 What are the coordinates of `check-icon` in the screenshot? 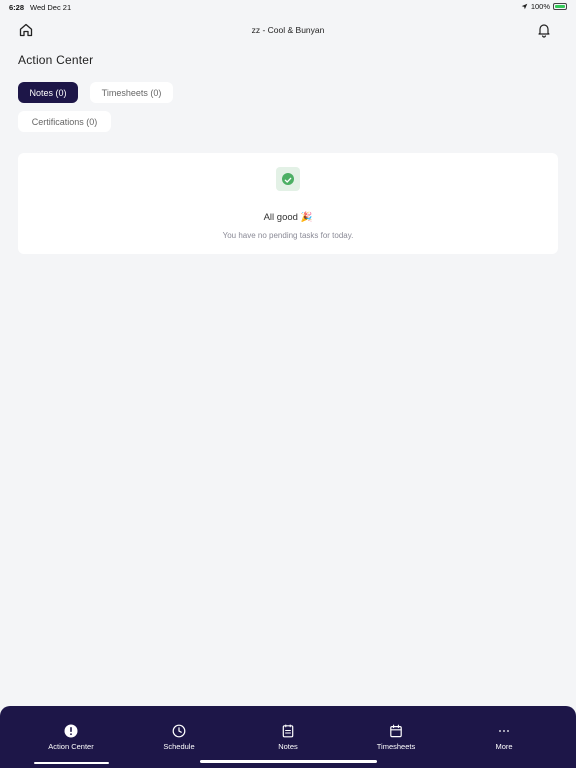 It's located at (288, 179).